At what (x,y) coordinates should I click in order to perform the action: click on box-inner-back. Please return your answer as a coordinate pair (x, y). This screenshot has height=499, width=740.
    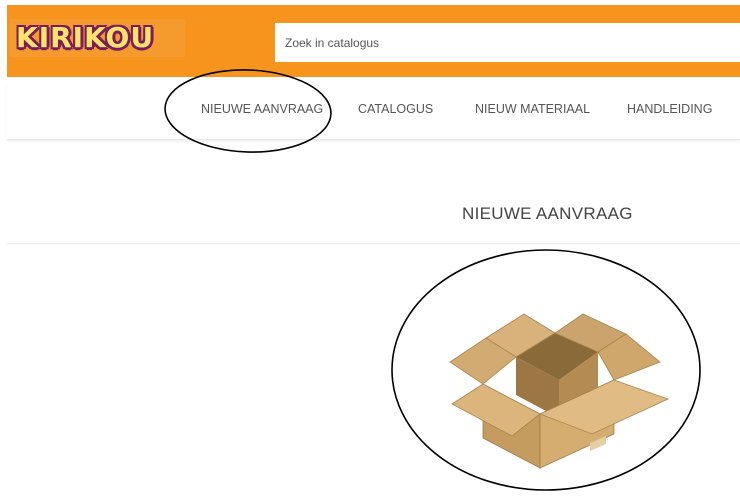
    Looking at the image, I should click on (557, 356).